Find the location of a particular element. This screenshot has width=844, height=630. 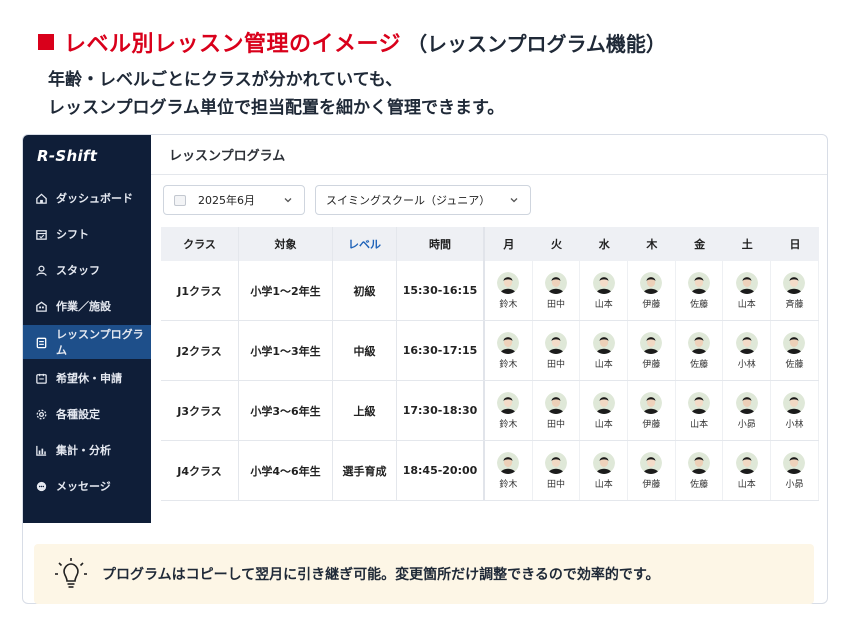

staff-name: 鈴木 is located at coordinates (508, 364).